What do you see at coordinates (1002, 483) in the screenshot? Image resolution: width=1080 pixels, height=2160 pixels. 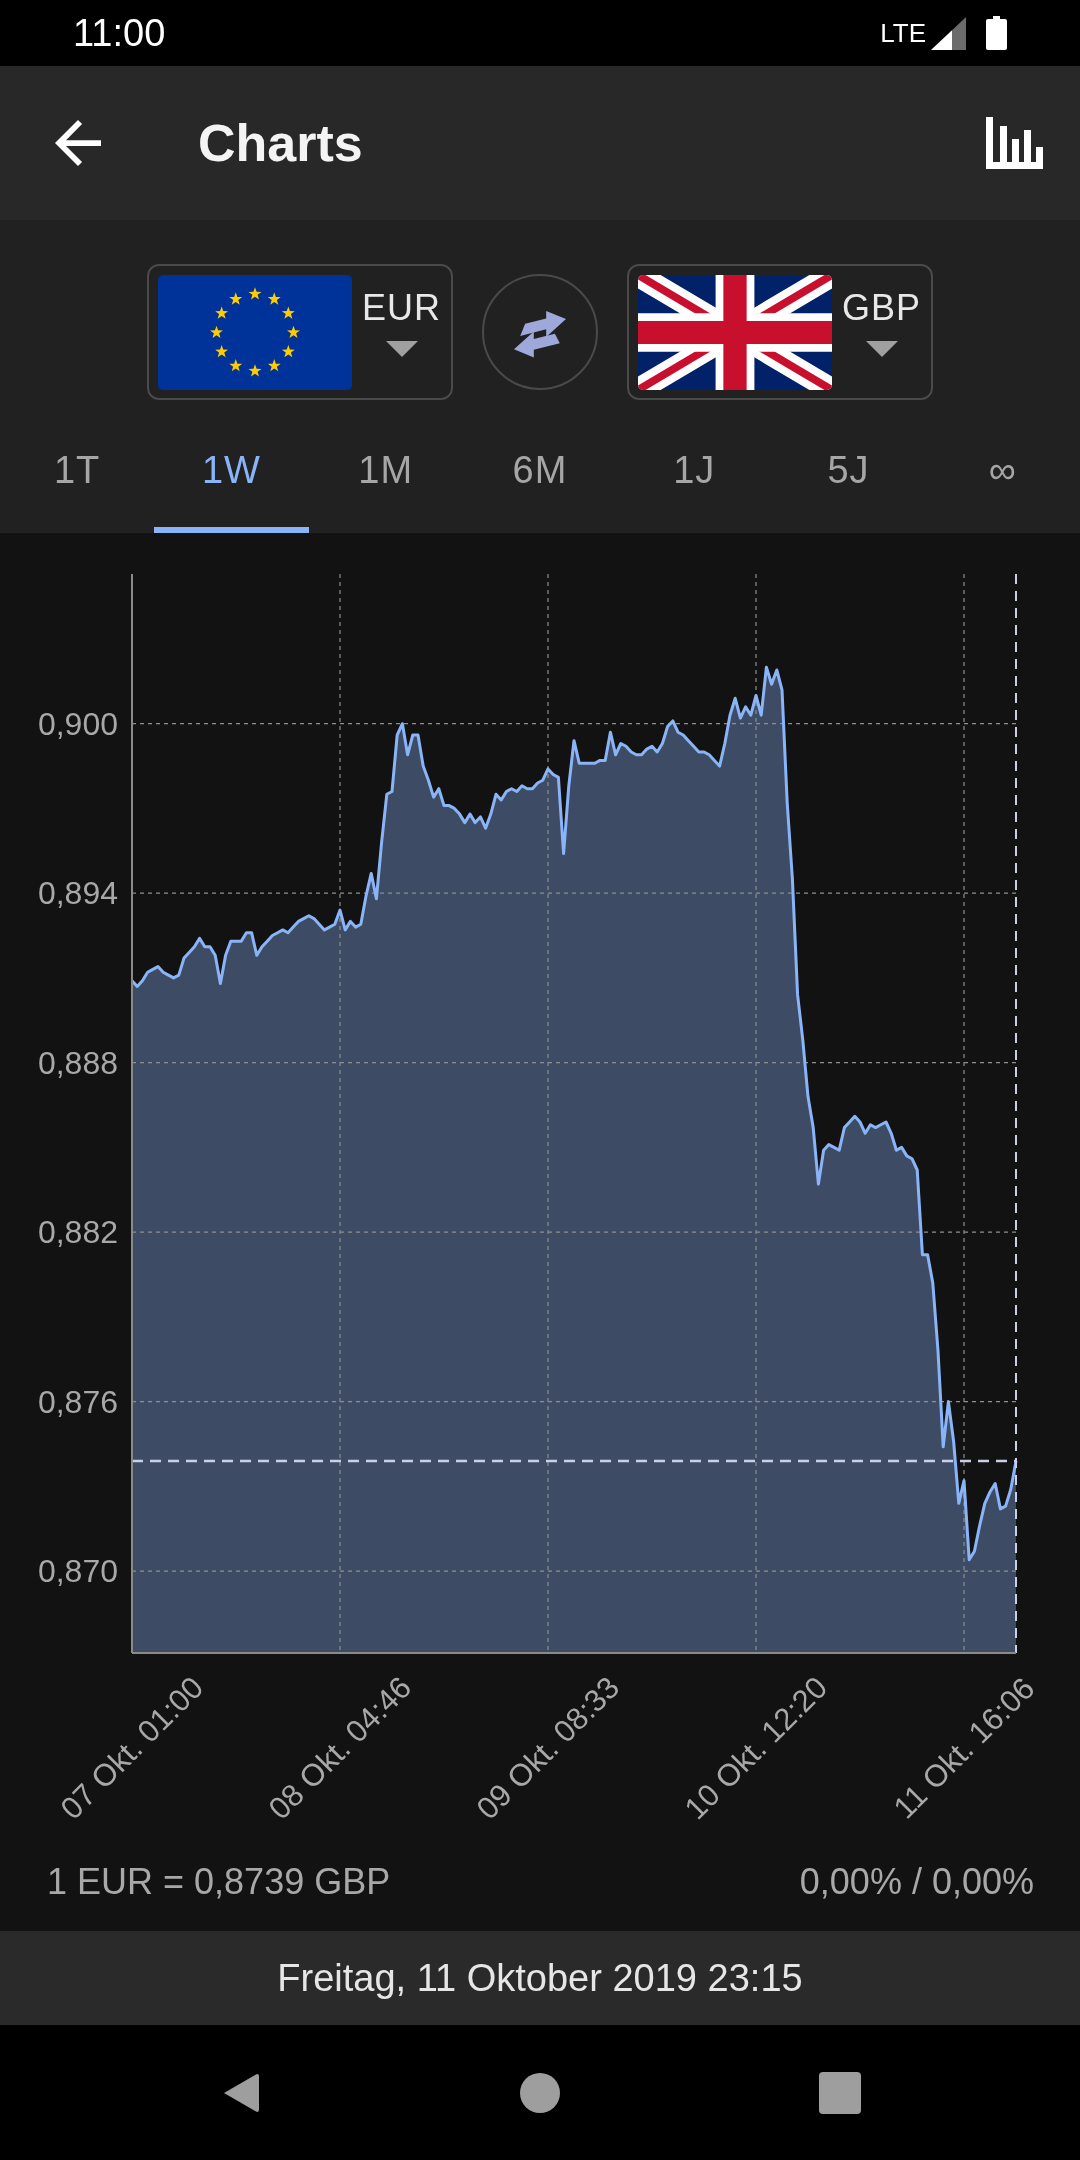 I see `period-tab: ∞` at bounding box center [1002, 483].